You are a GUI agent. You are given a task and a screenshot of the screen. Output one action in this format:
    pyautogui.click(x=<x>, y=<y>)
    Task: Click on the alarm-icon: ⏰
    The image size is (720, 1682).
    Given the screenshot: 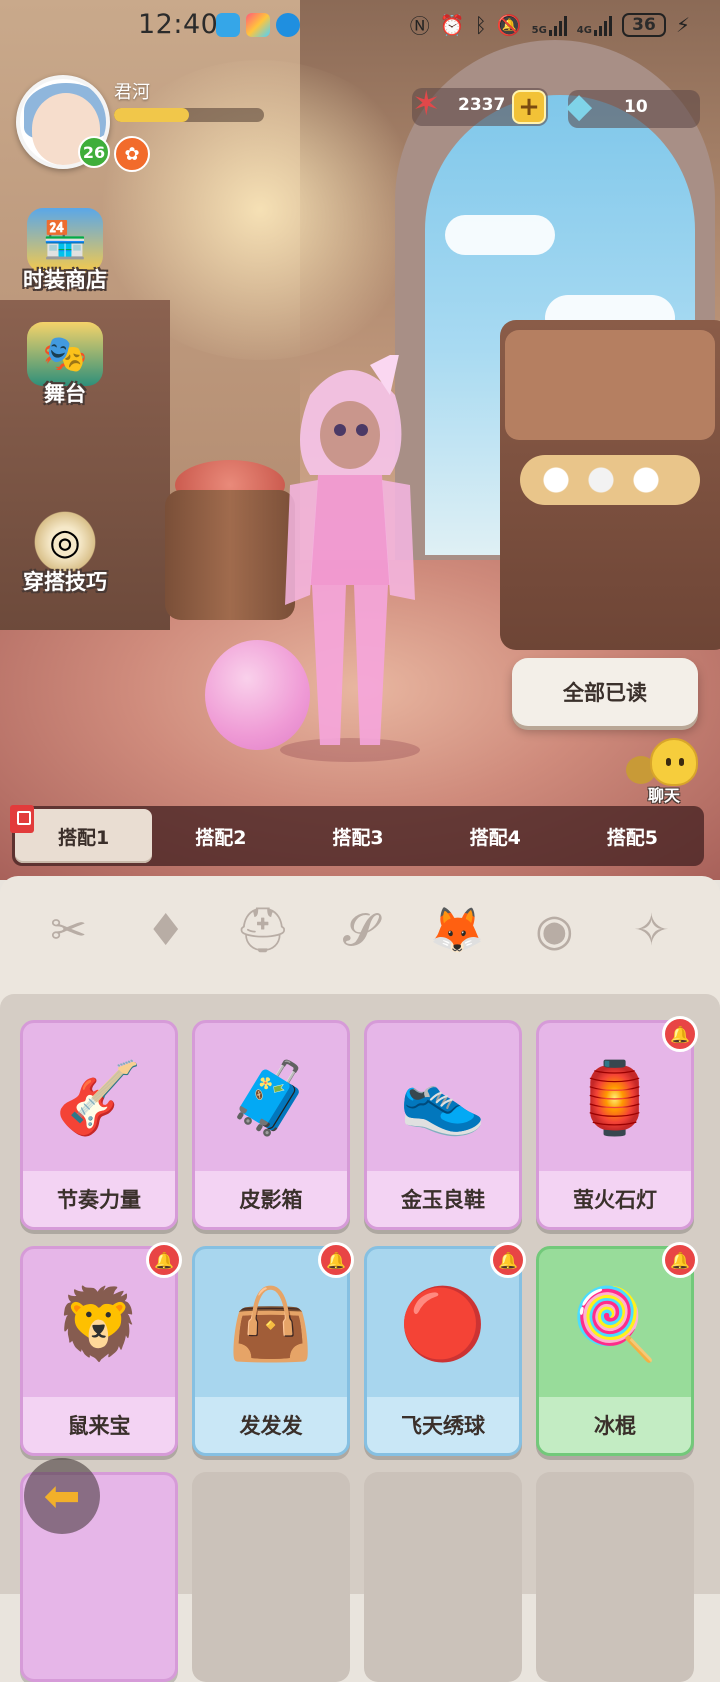 What is the action you would take?
    pyautogui.click(x=452, y=24)
    